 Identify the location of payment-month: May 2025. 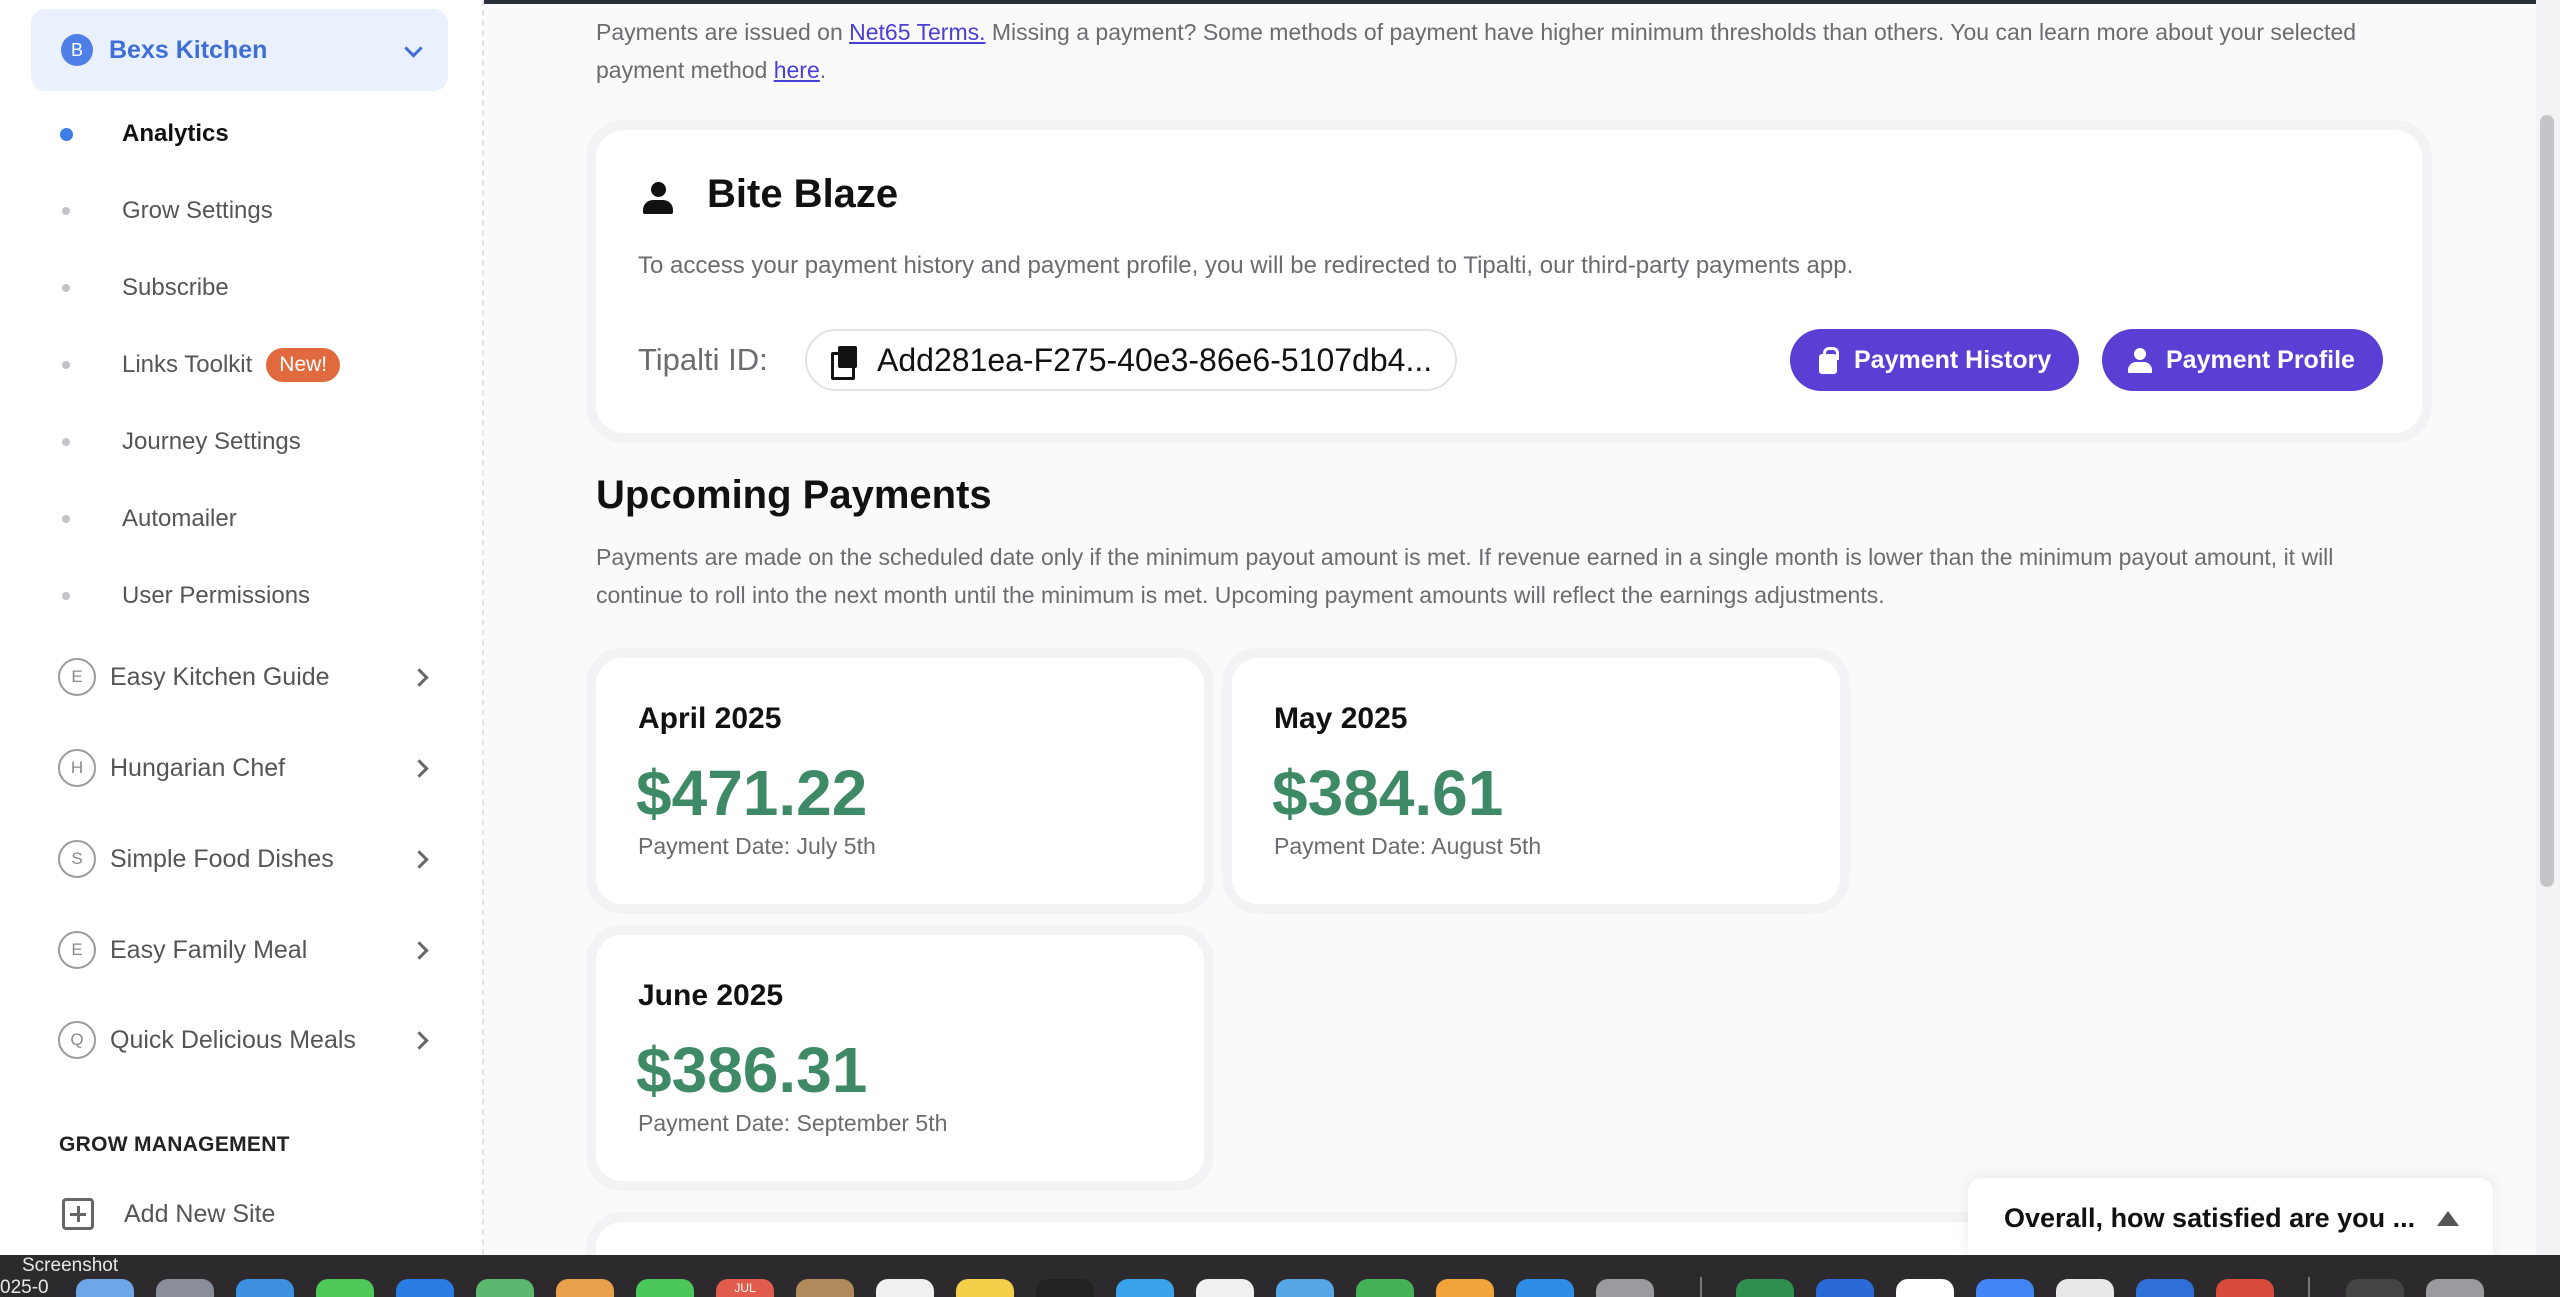
(1341, 718).